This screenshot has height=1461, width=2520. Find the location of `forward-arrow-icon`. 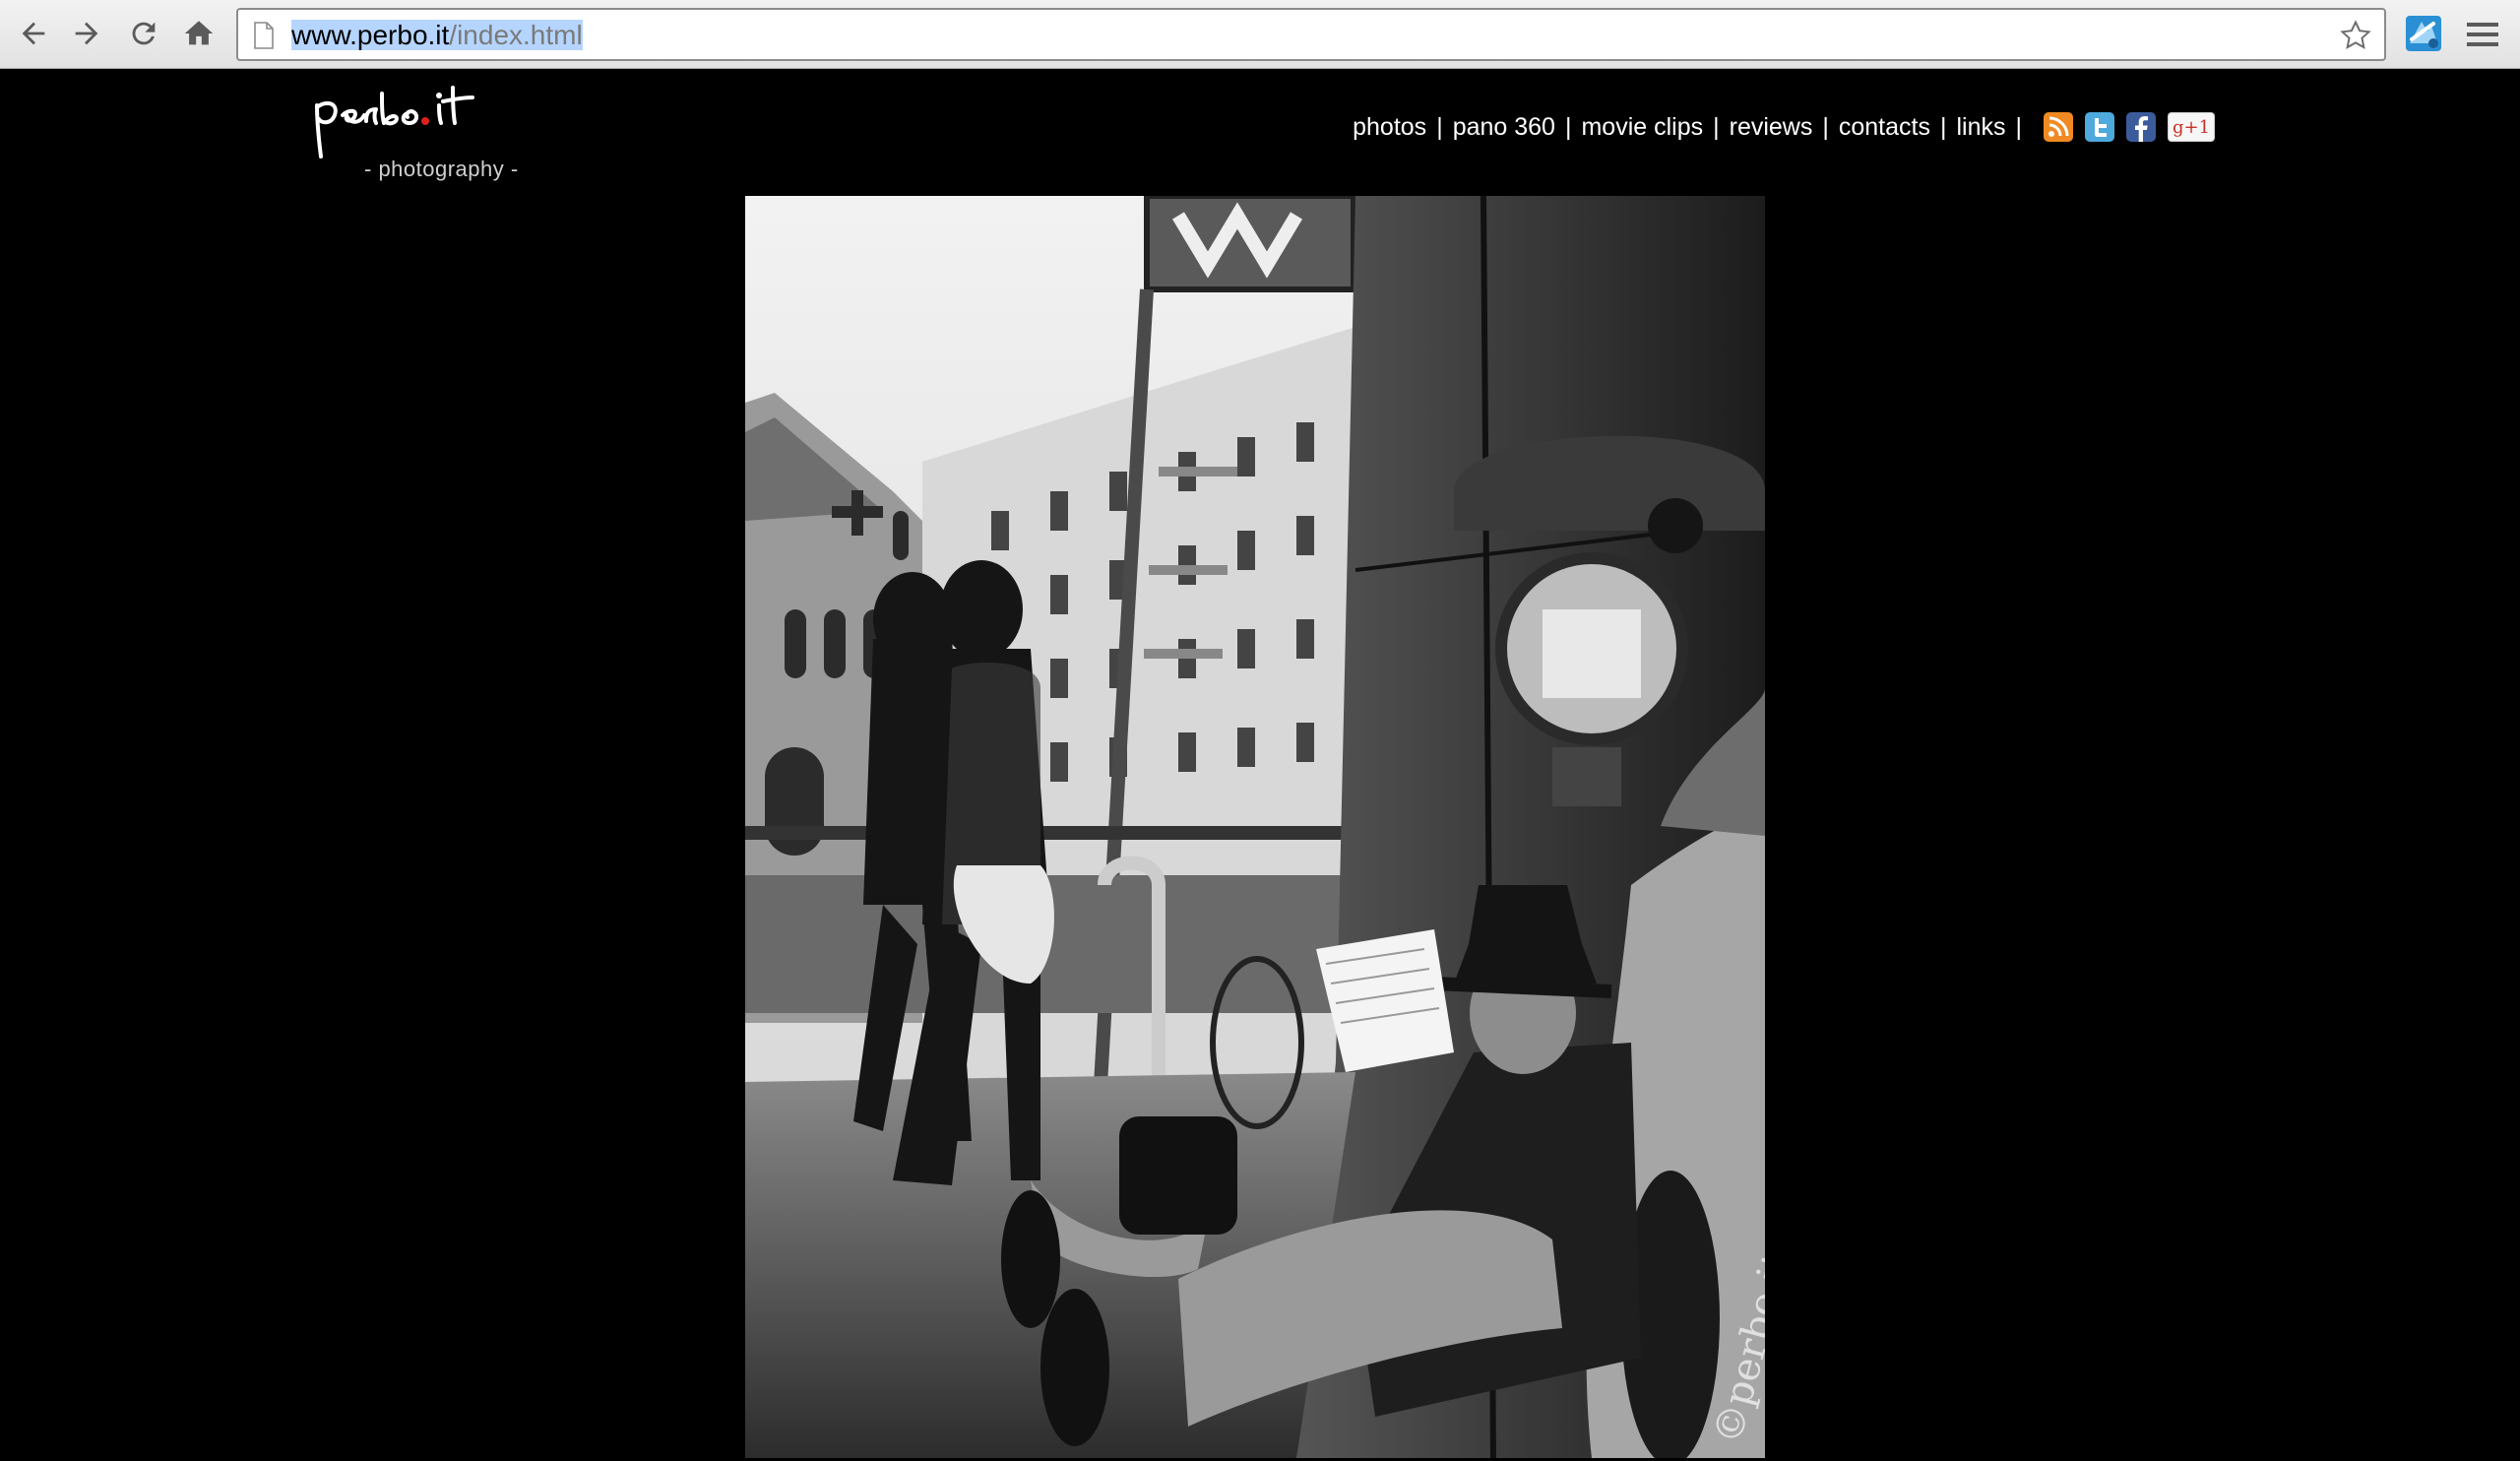

forward-arrow-icon is located at coordinates (86, 33).